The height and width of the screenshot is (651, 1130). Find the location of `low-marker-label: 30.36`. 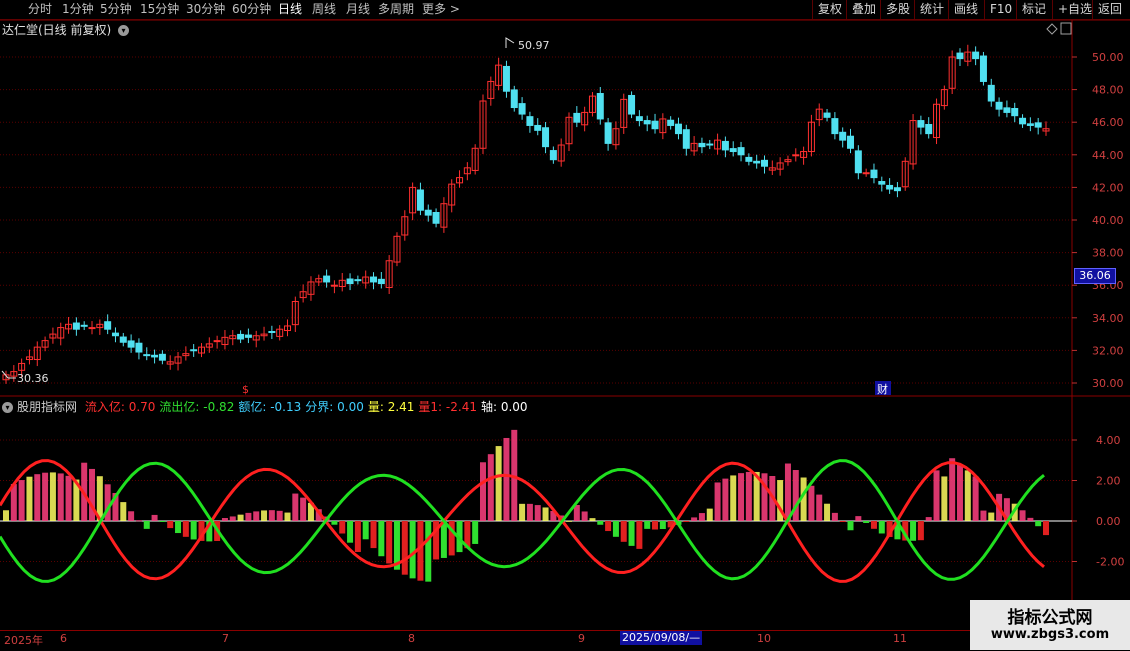

low-marker-label: 30.36 is located at coordinates (33, 378).